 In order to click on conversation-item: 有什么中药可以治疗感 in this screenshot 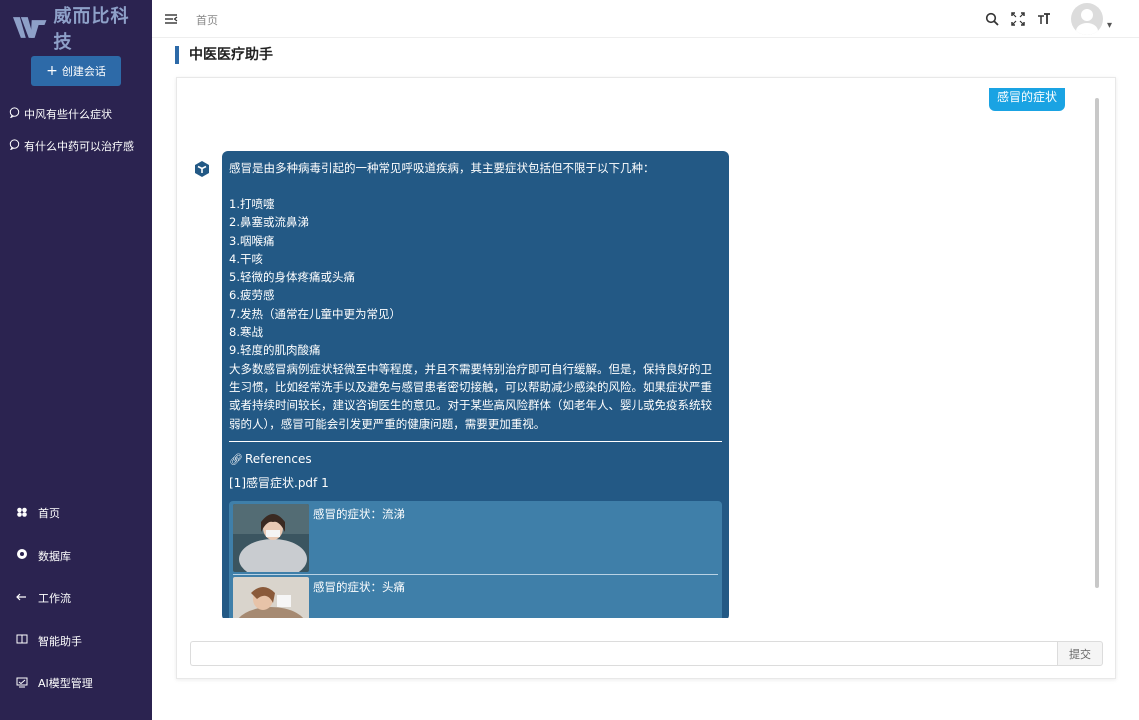, I will do `click(76, 146)`.